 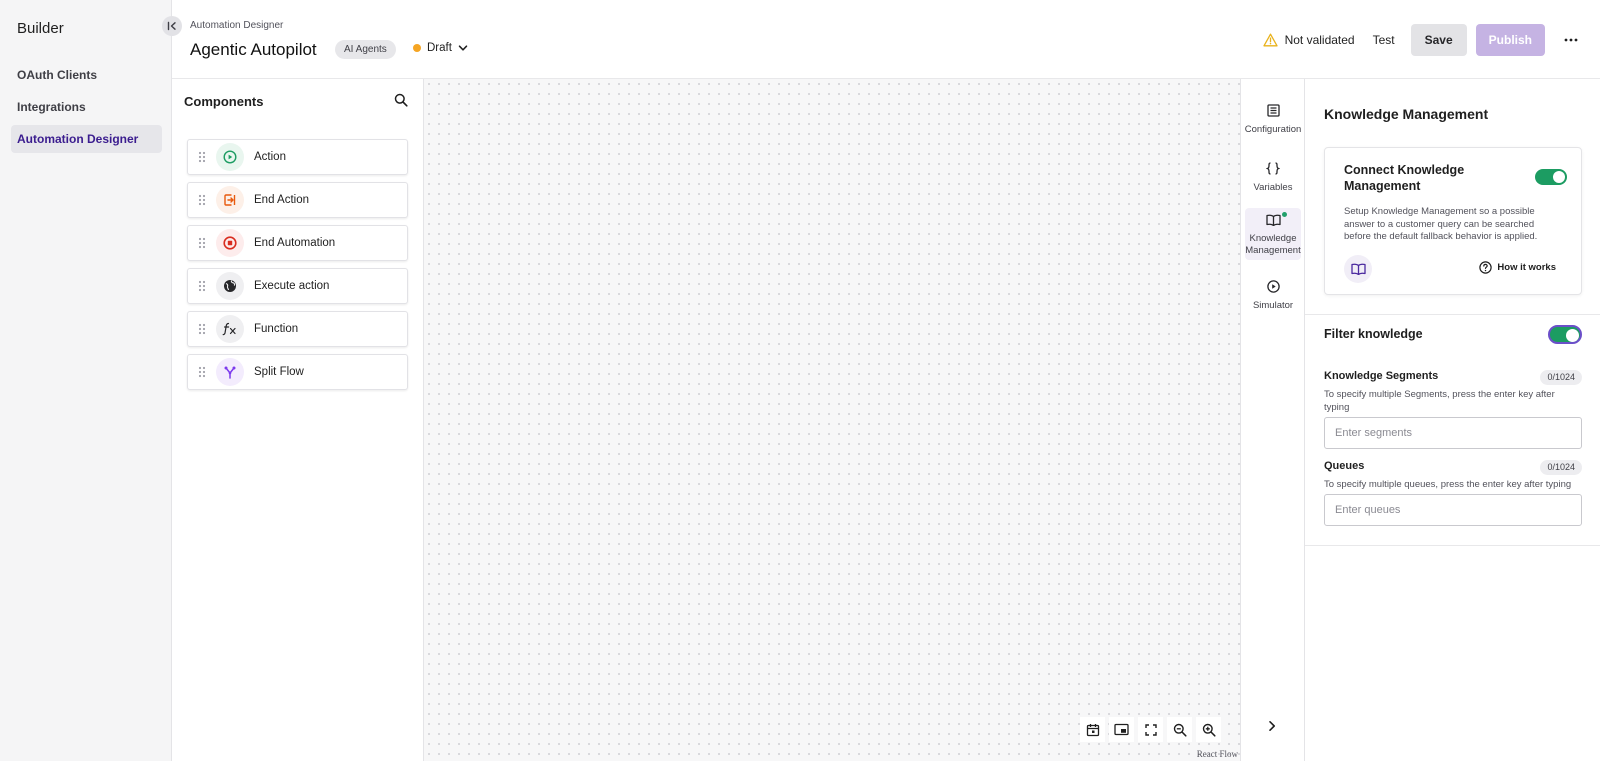 I want to click on function-icon, so click(x=230, y=329).